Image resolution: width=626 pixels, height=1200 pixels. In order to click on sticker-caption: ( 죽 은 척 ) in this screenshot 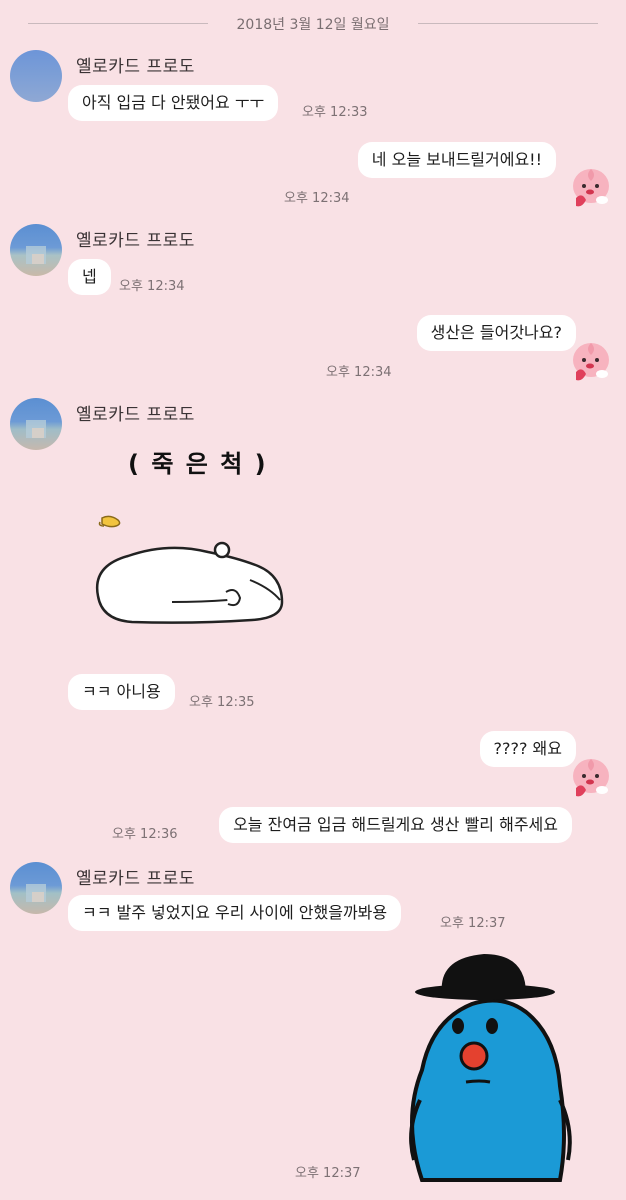, I will do `click(198, 464)`.